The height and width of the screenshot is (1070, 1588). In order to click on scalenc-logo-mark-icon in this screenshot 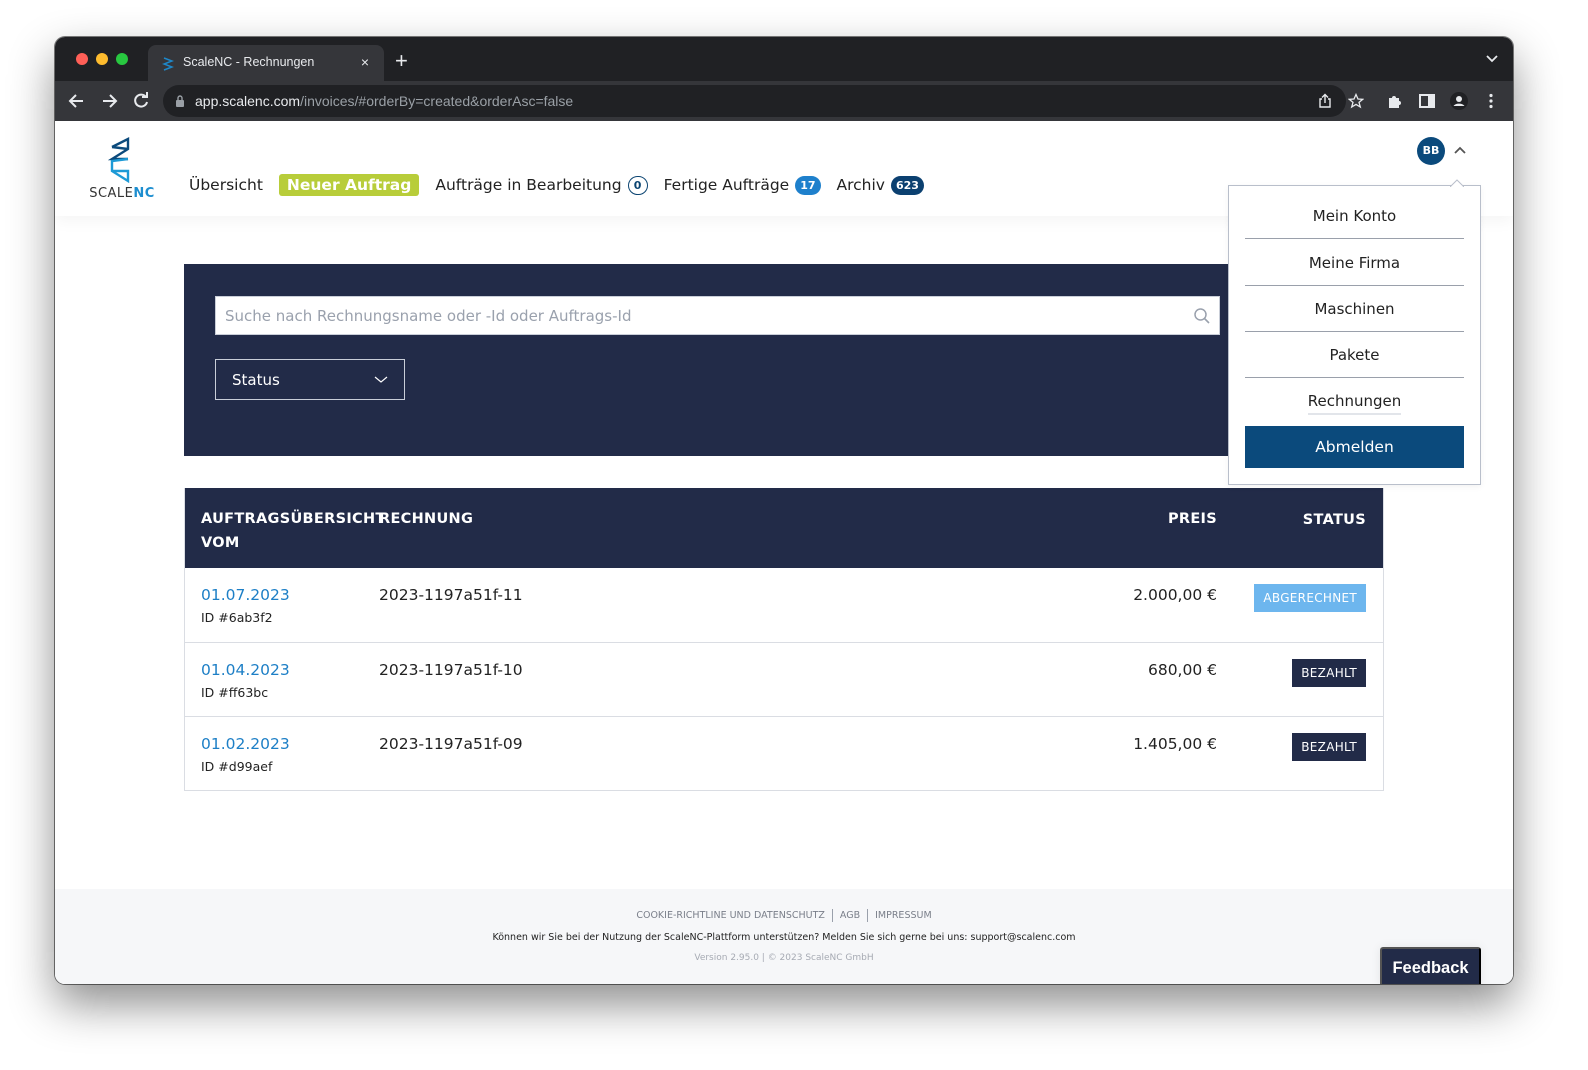, I will do `click(119, 160)`.